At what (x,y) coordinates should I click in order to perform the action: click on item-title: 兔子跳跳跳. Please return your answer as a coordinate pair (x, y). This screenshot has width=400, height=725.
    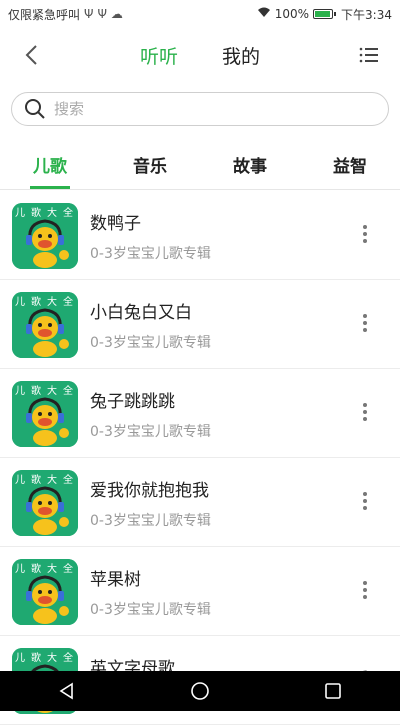
    Looking at the image, I should click on (132, 402).